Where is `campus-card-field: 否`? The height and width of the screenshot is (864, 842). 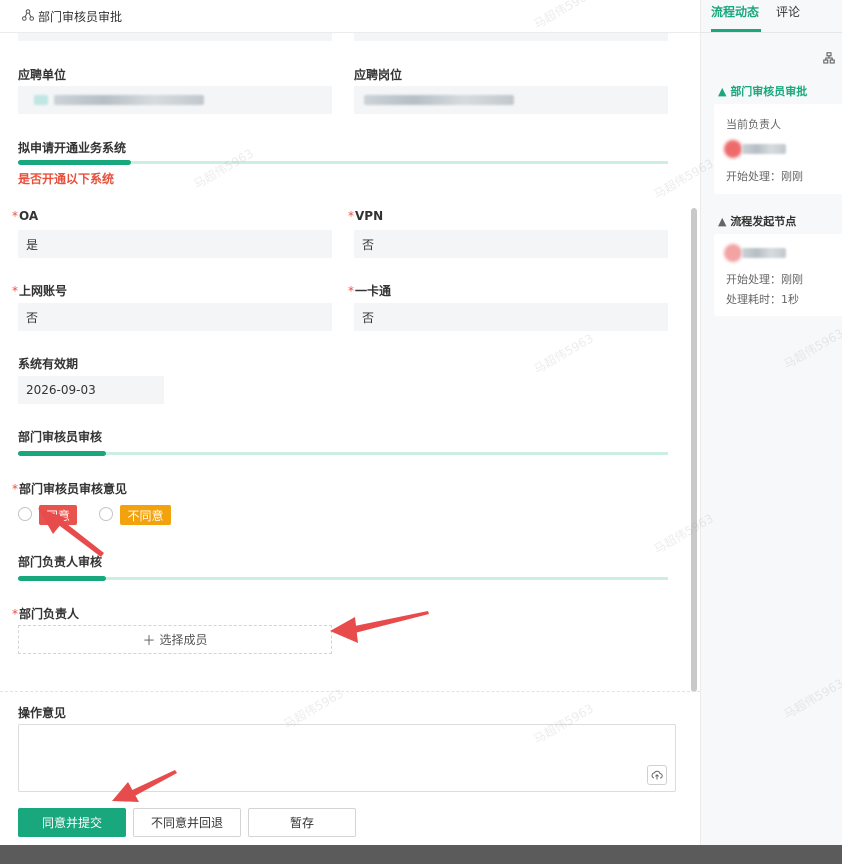
campus-card-field: 否 is located at coordinates (511, 317).